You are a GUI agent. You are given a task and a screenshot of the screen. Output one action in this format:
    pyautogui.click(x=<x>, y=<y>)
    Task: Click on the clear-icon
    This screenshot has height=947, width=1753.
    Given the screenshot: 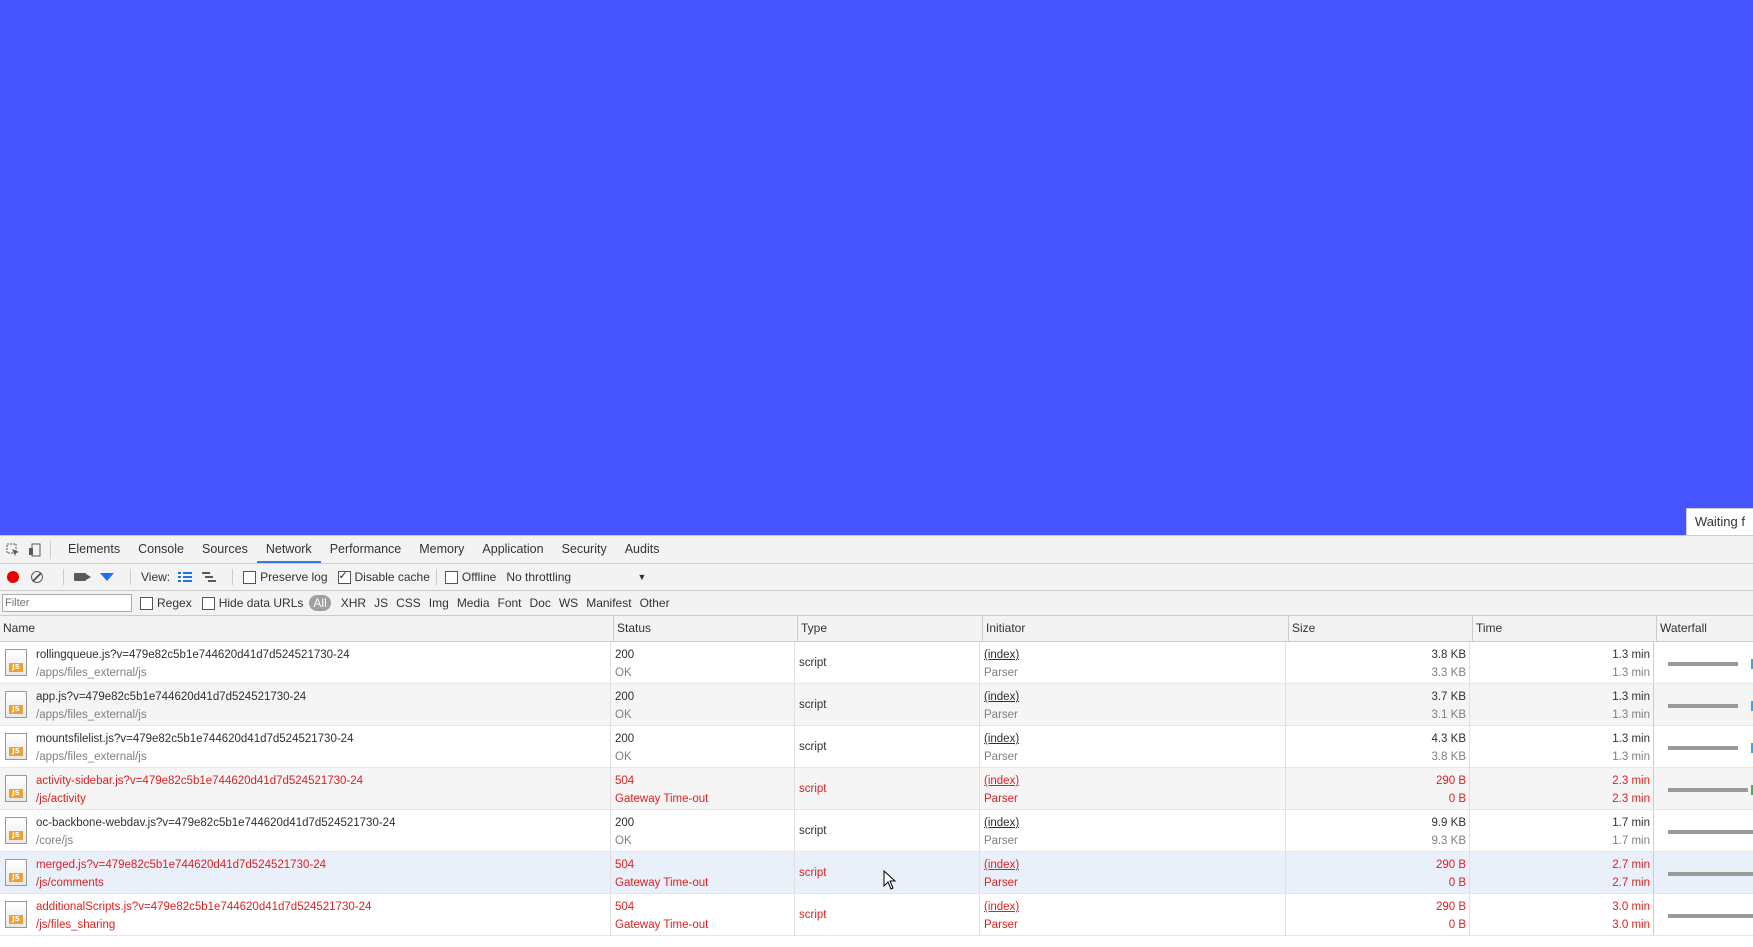 What is the action you would take?
    pyautogui.click(x=37, y=577)
    